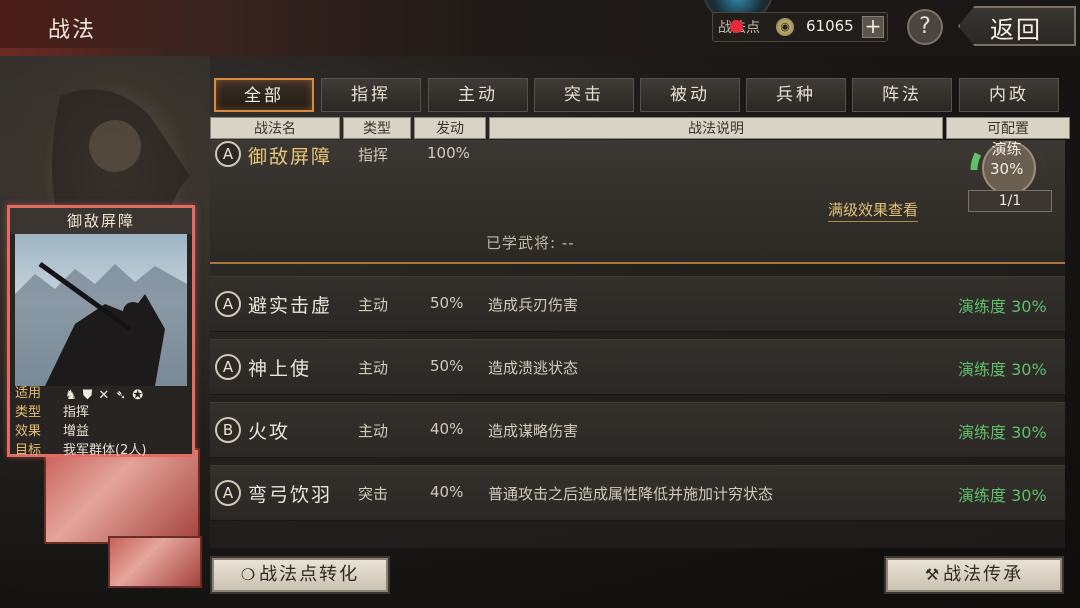  Describe the element at coordinates (90, 395) in the screenshot. I see `shield-icon: ⛊` at that location.